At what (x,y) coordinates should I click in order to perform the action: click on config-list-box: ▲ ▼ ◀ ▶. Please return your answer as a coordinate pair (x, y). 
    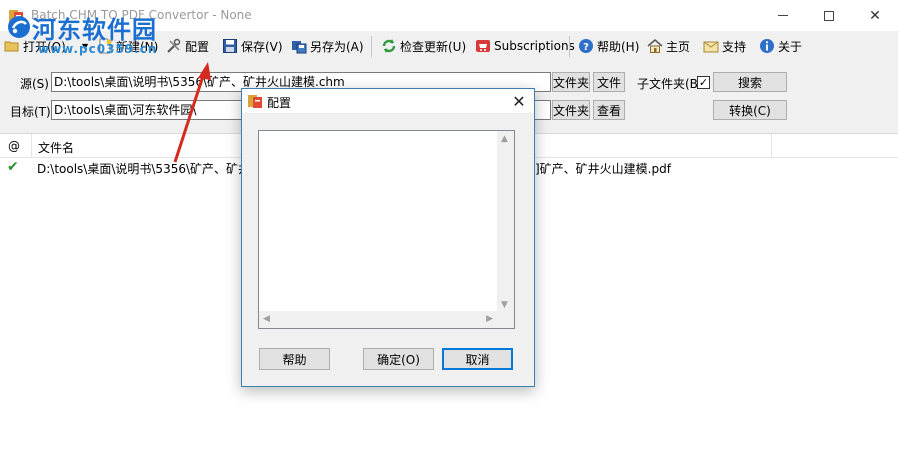
    Looking at the image, I should click on (386, 229).